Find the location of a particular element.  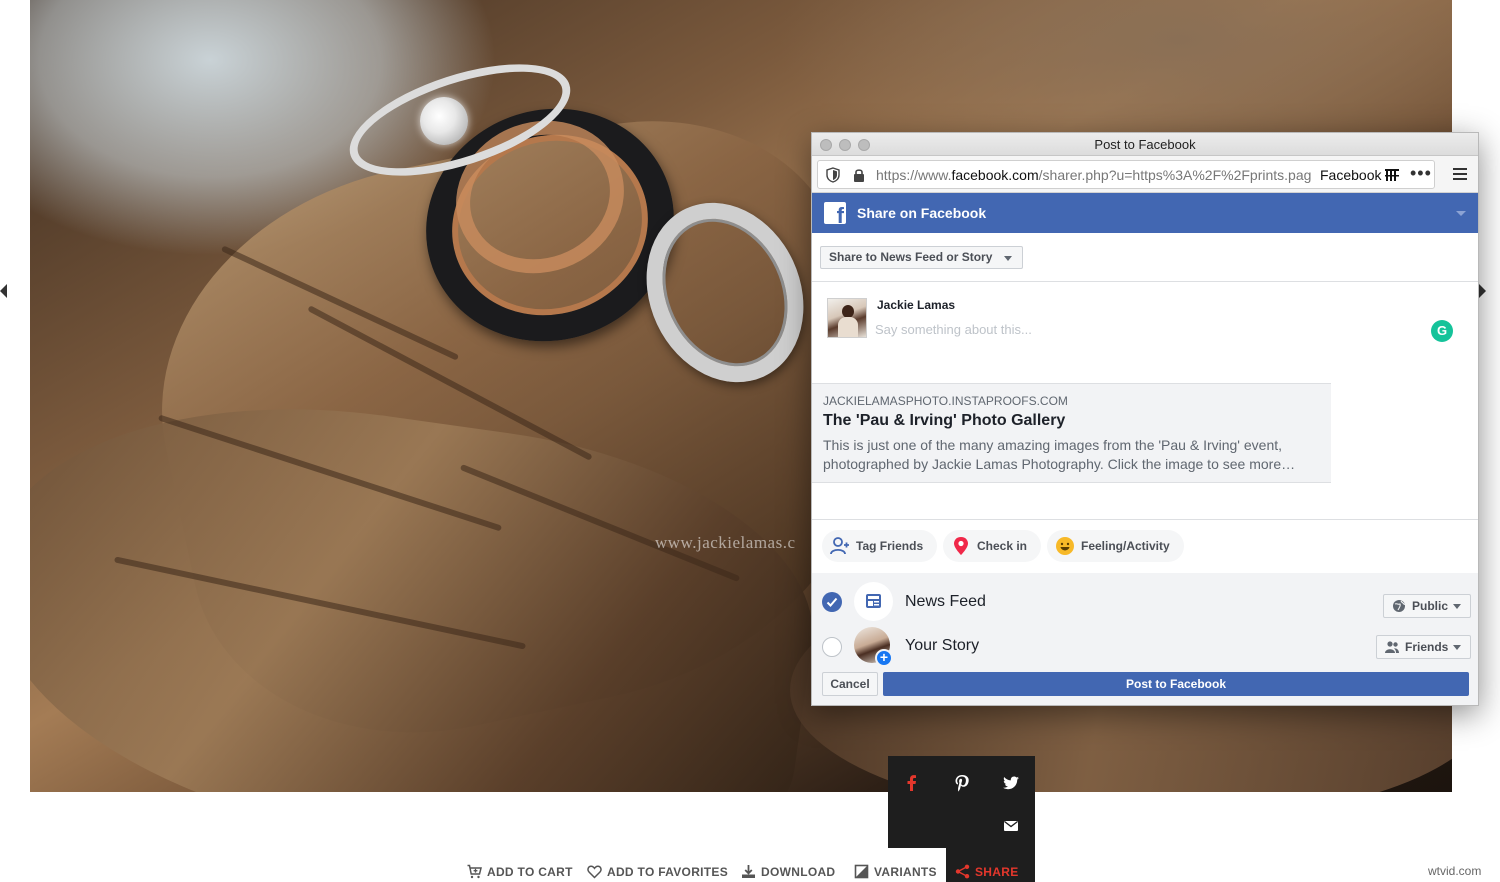

your-story-privacy-dropdown: Friends is located at coordinates (1424, 647).